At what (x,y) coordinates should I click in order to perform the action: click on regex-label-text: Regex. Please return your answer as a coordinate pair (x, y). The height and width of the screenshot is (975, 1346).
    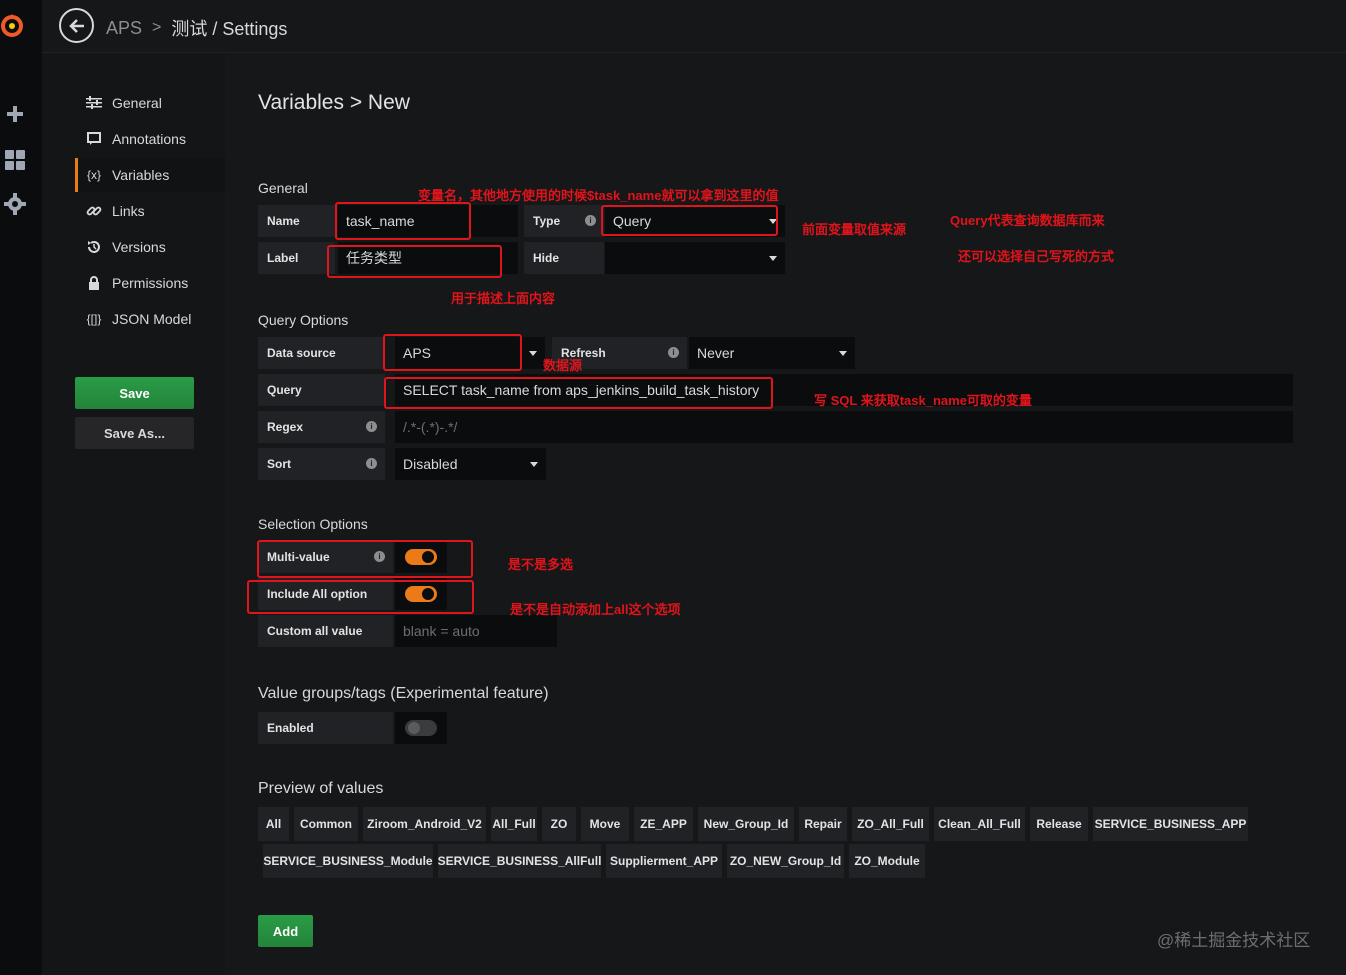
    Looking at the image, I should click on (285, 427).